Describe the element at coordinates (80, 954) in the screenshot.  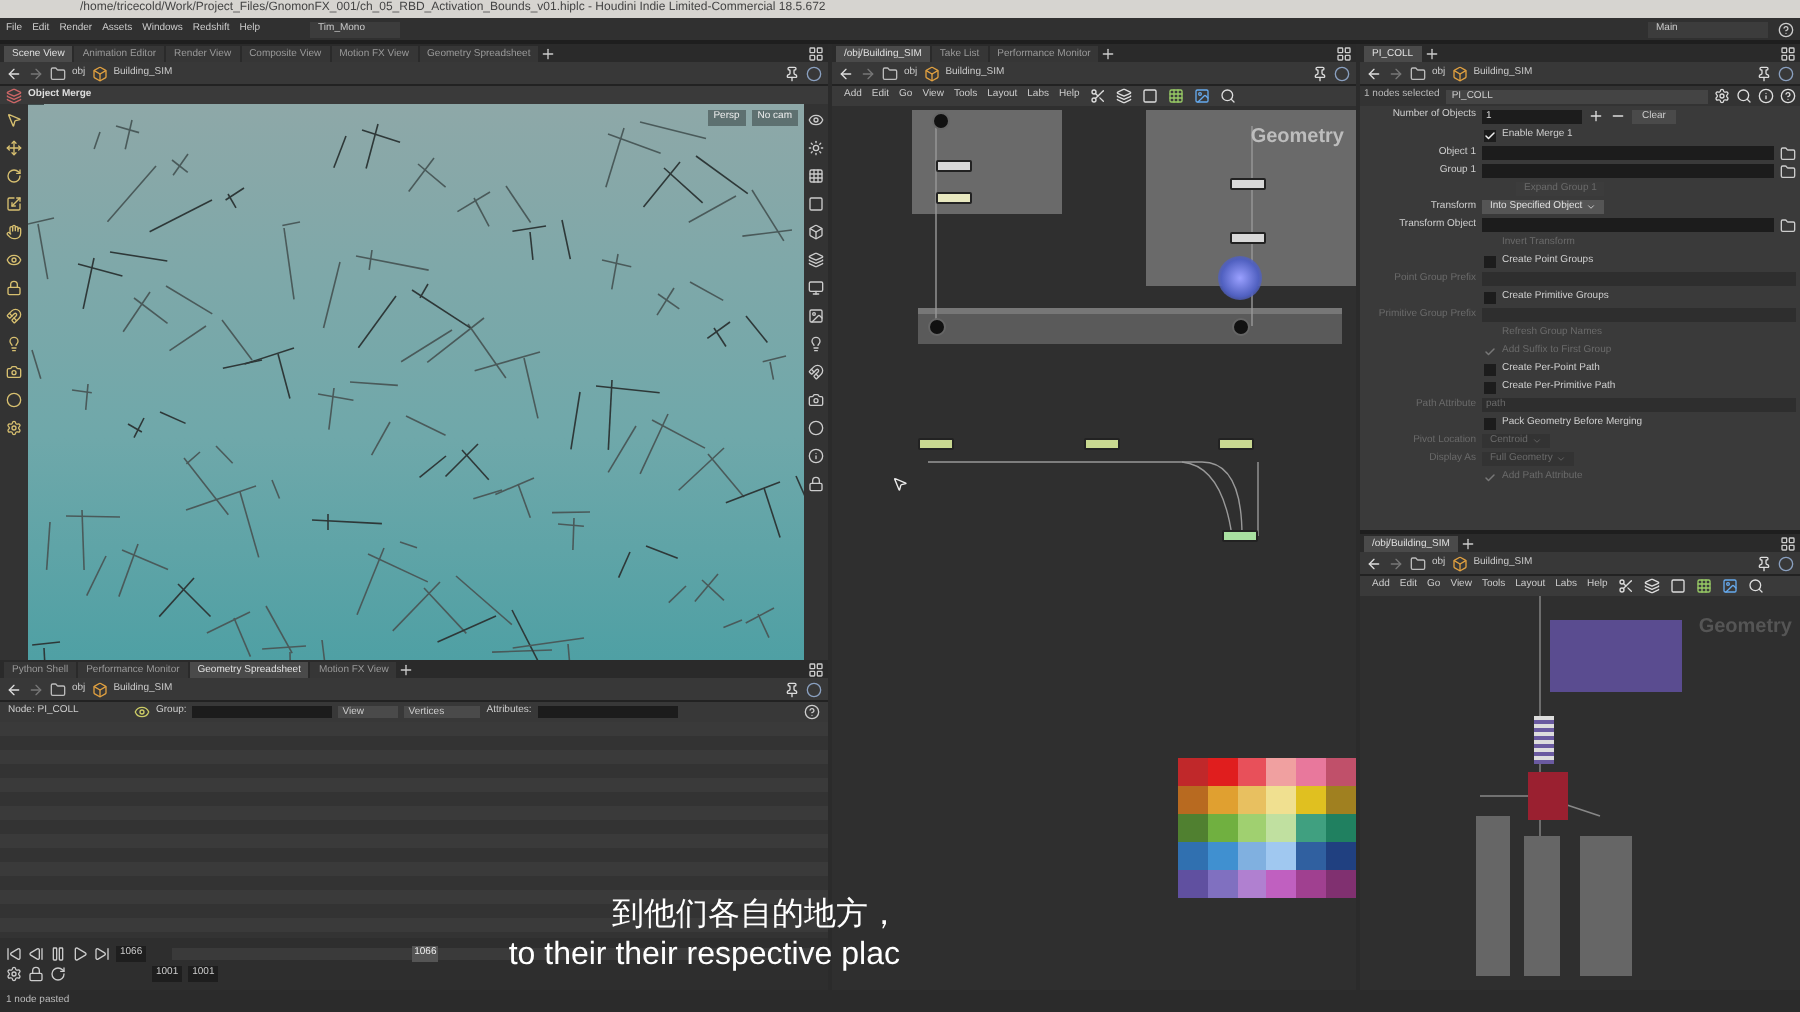
I see `play-icon` at that location.